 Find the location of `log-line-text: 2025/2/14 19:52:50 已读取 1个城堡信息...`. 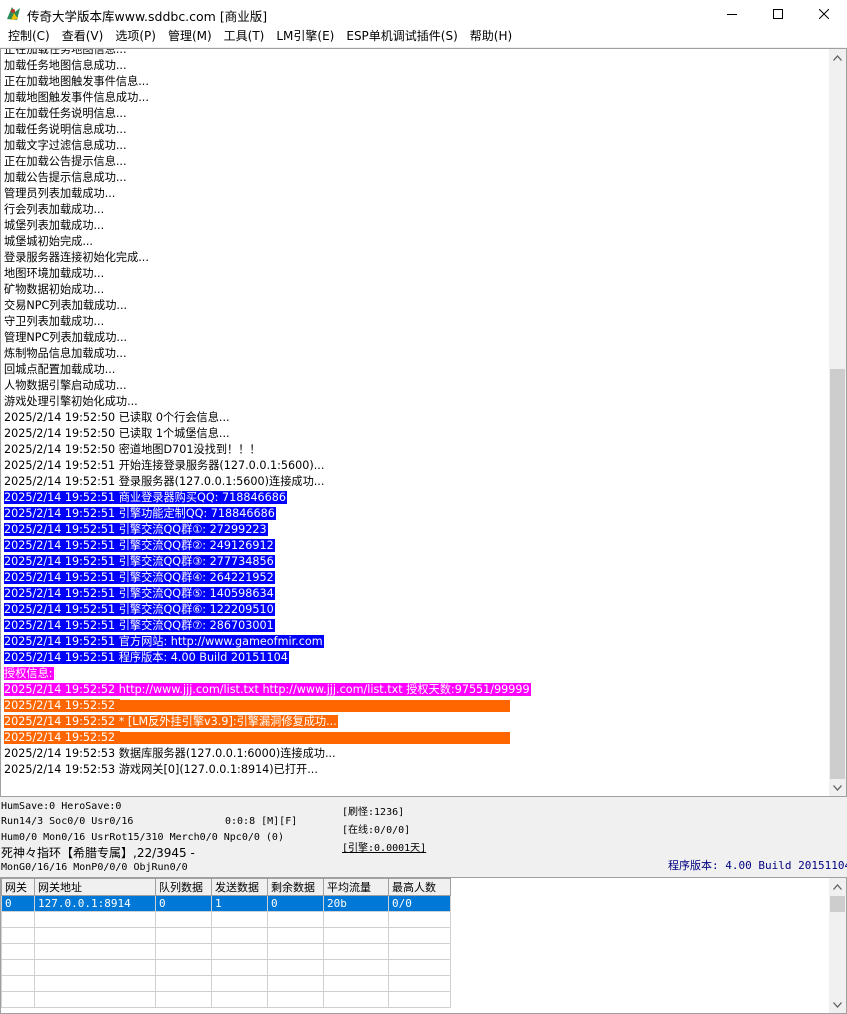

log-line-text: 2025/2/14 19:52:50 已读取 1个城堡信息... is located at coordinates (117, 433).